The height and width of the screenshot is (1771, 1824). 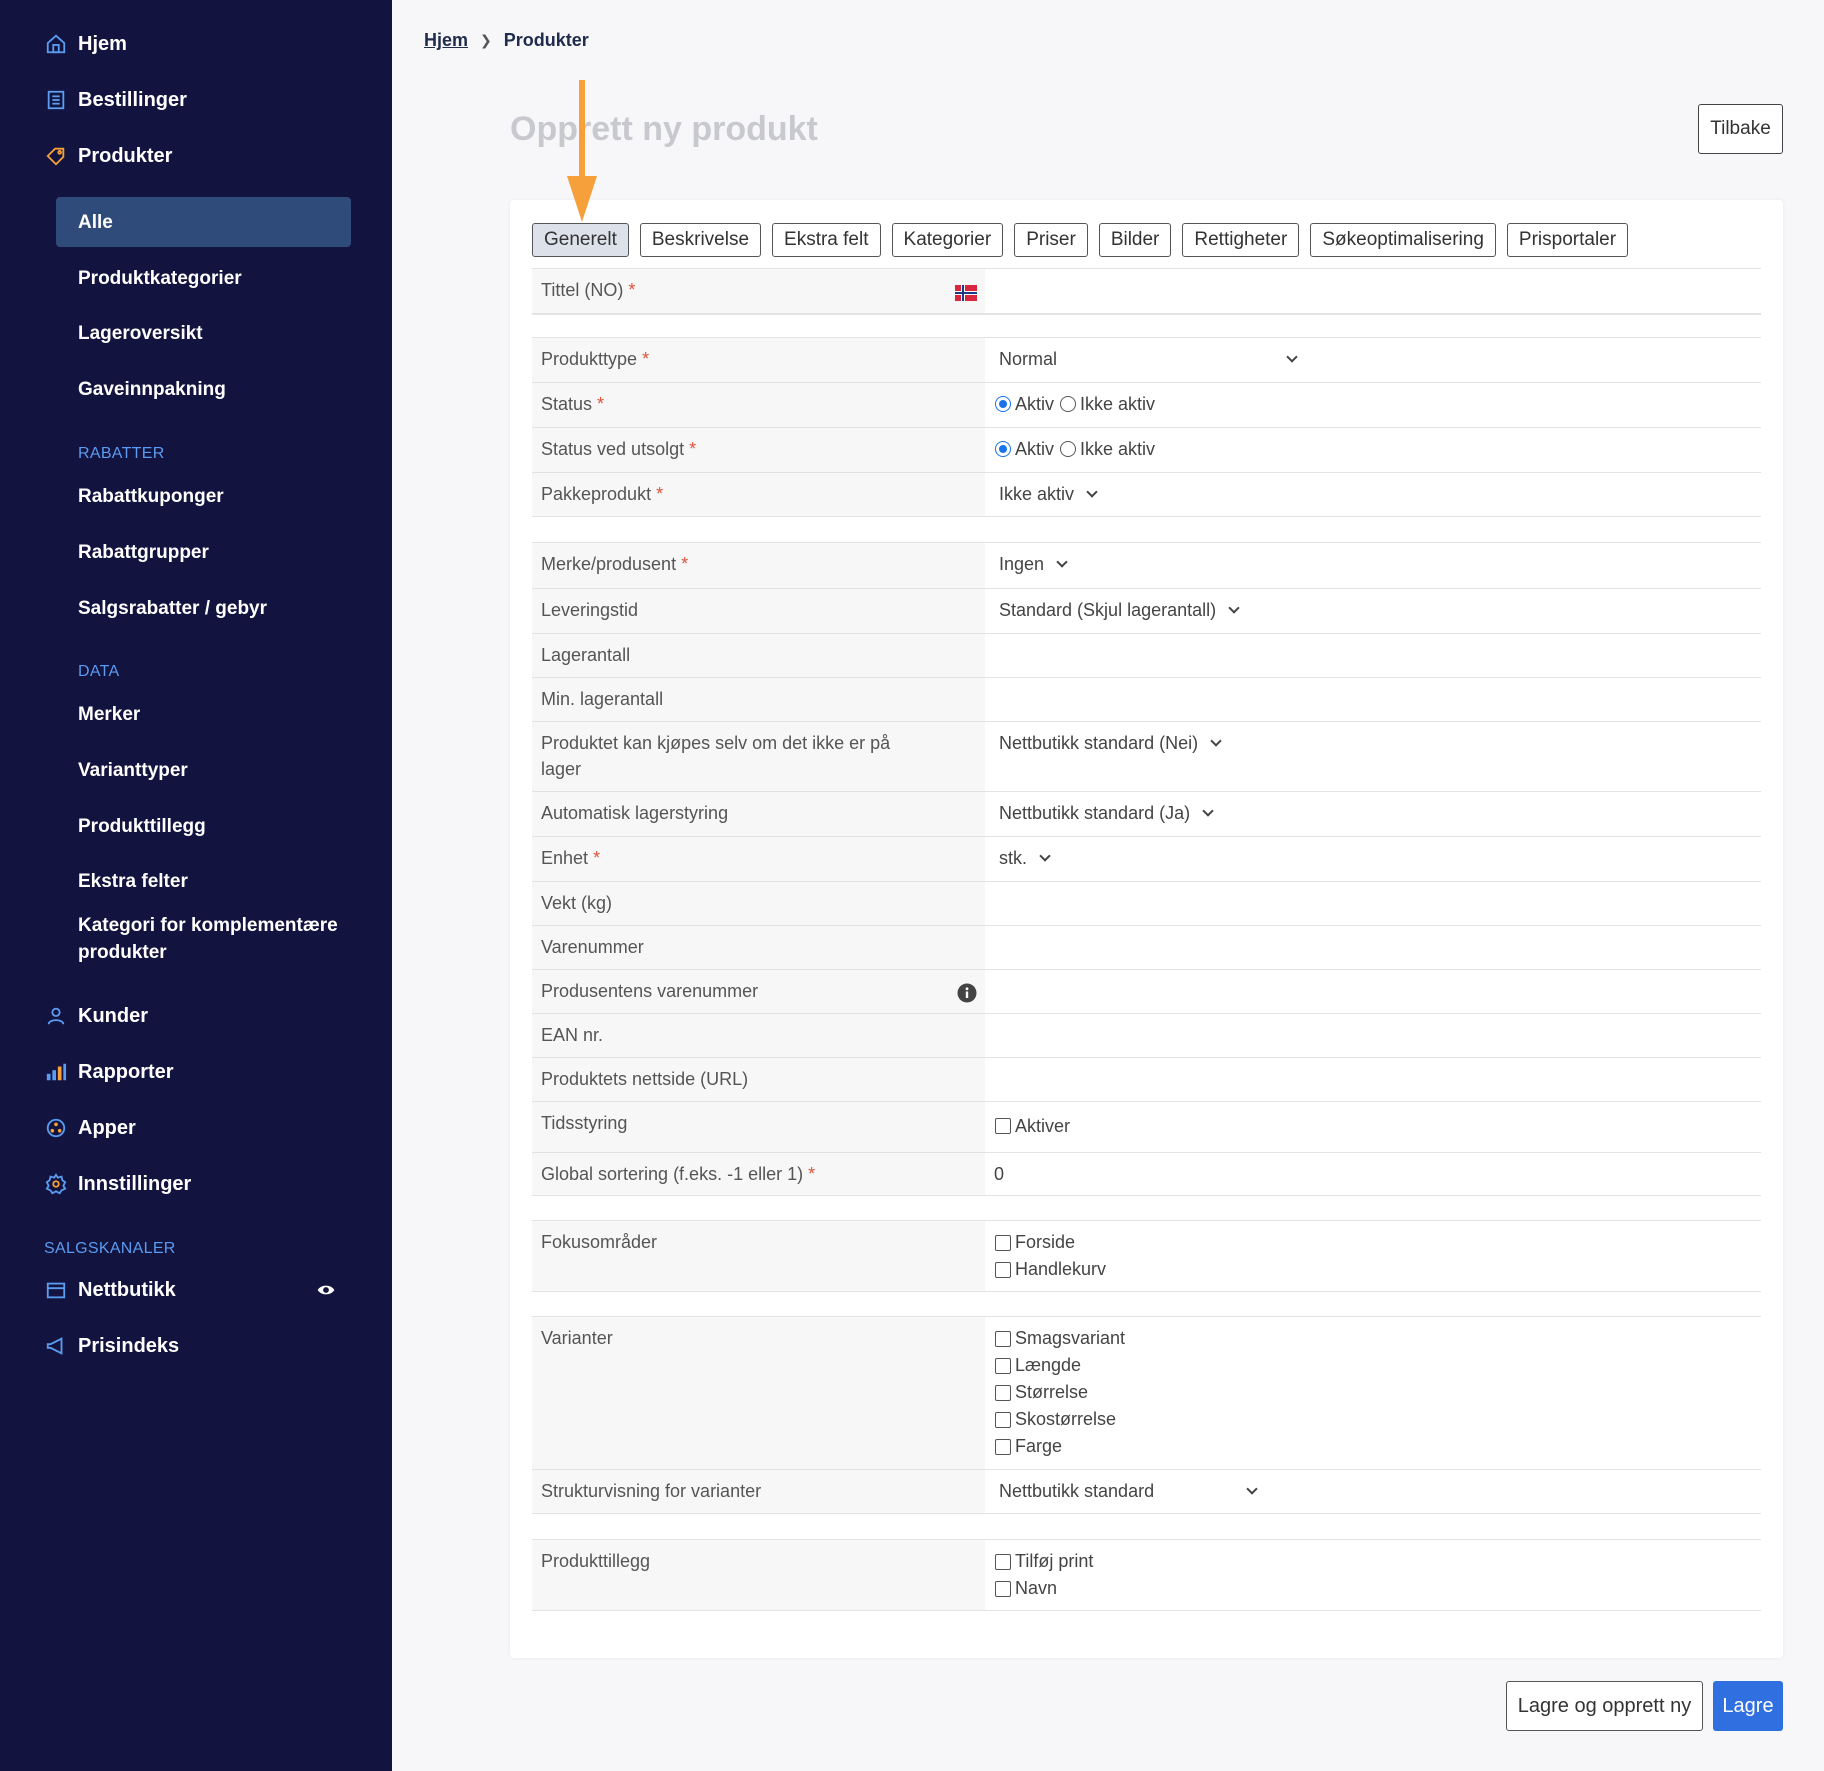 What do you see at coordinates (645, 1079) in the screenshot?
I see `url-label: Produktets nettside (URL)` at bounding box center [645, 1079].